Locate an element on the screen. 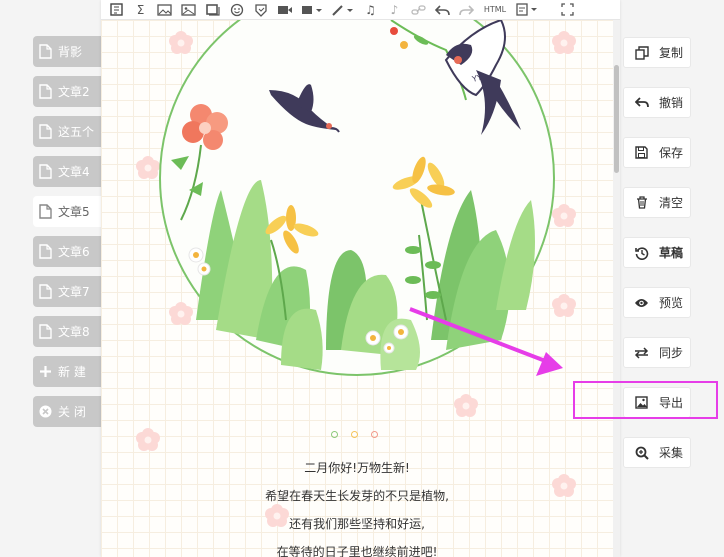  tab-article-2: 文章2 is located at coordinates (67, 91).